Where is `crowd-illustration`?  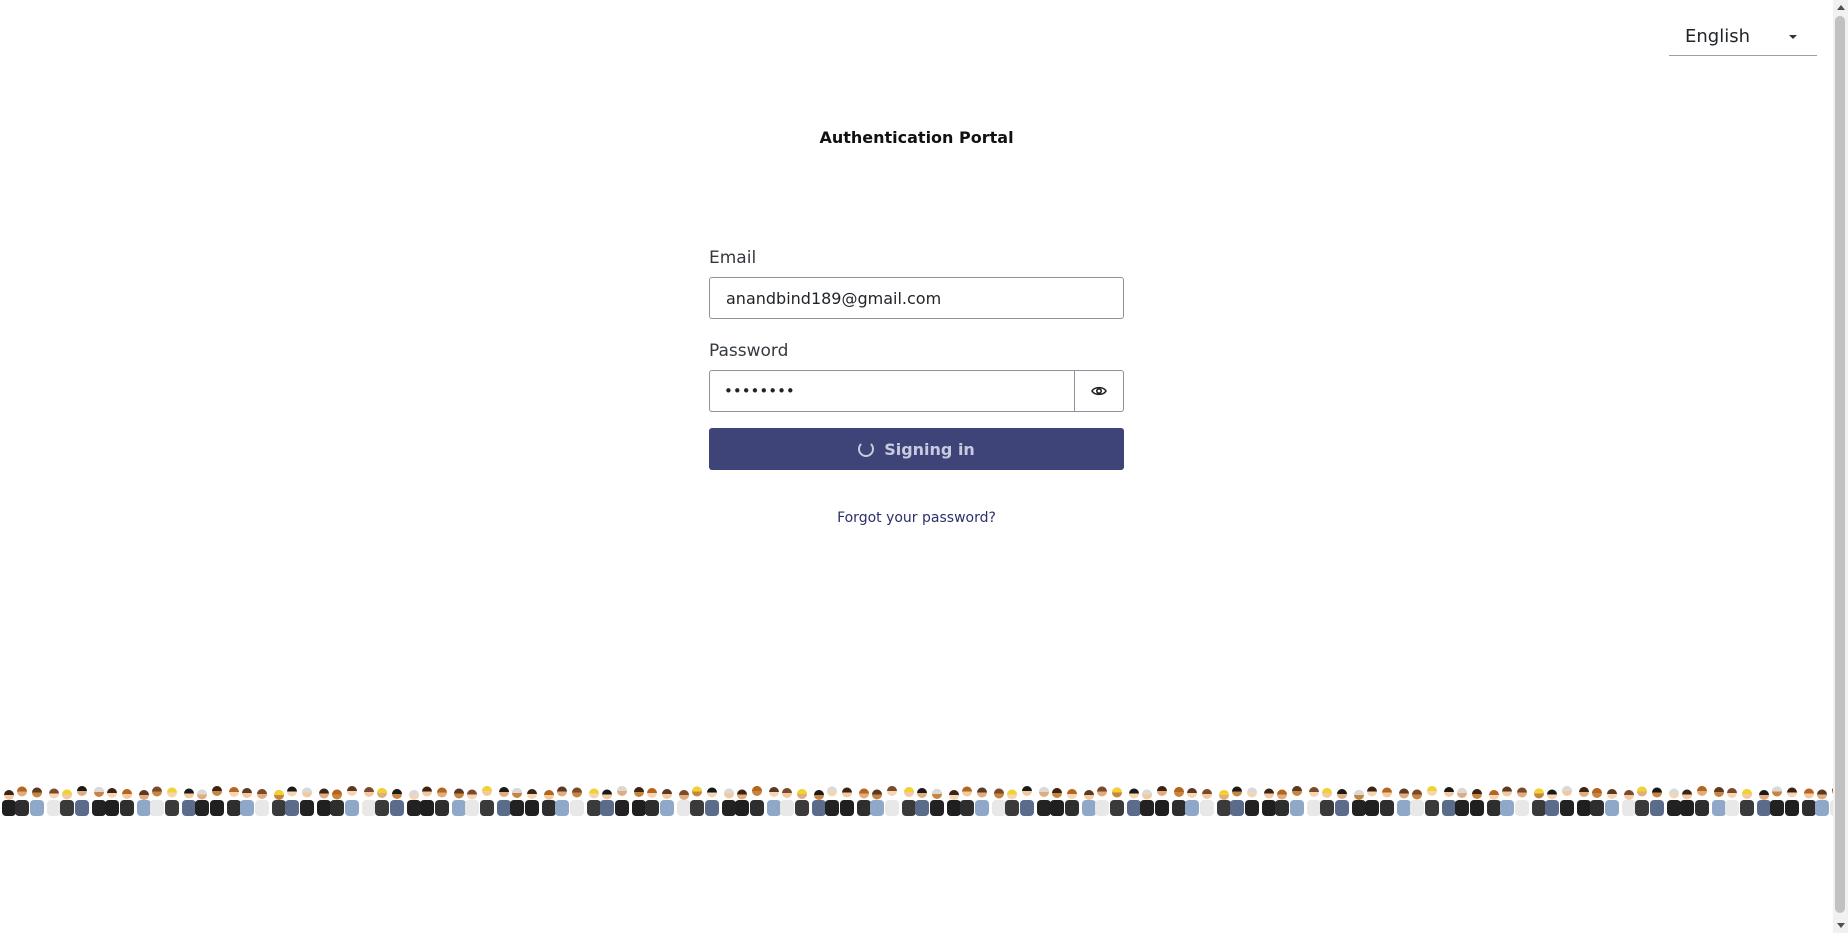
crowd-illustration is located at coordinates (917, 801).